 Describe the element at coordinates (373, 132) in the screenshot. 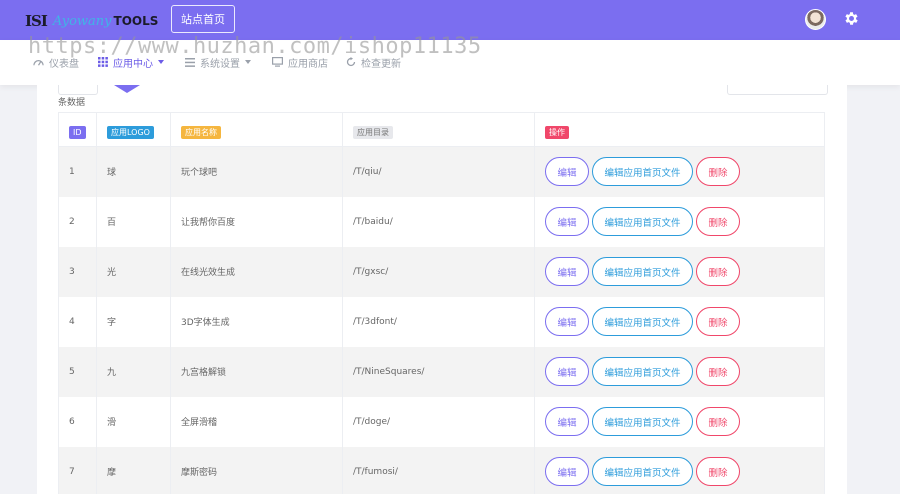

I see `header-dir-label: 应用目录` at that location.